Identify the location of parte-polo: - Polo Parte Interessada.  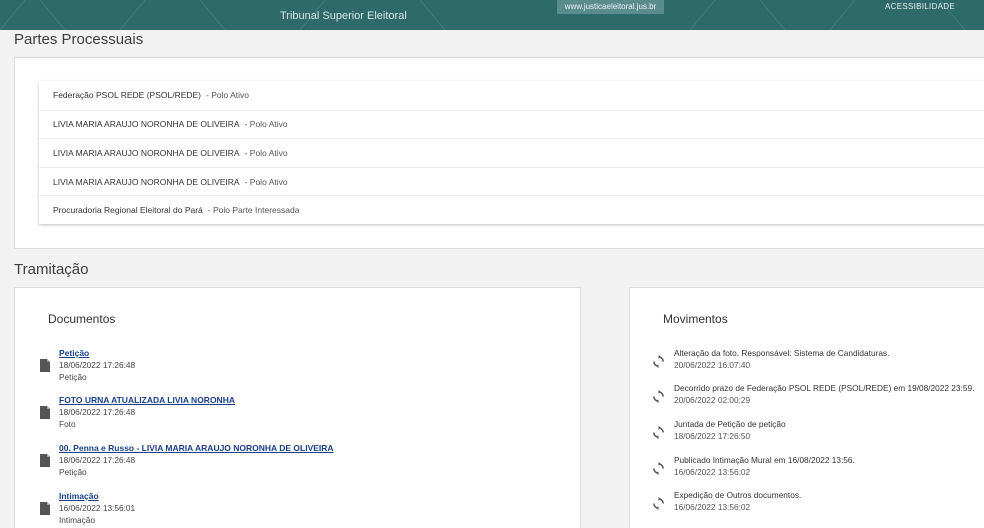
(253, 210).